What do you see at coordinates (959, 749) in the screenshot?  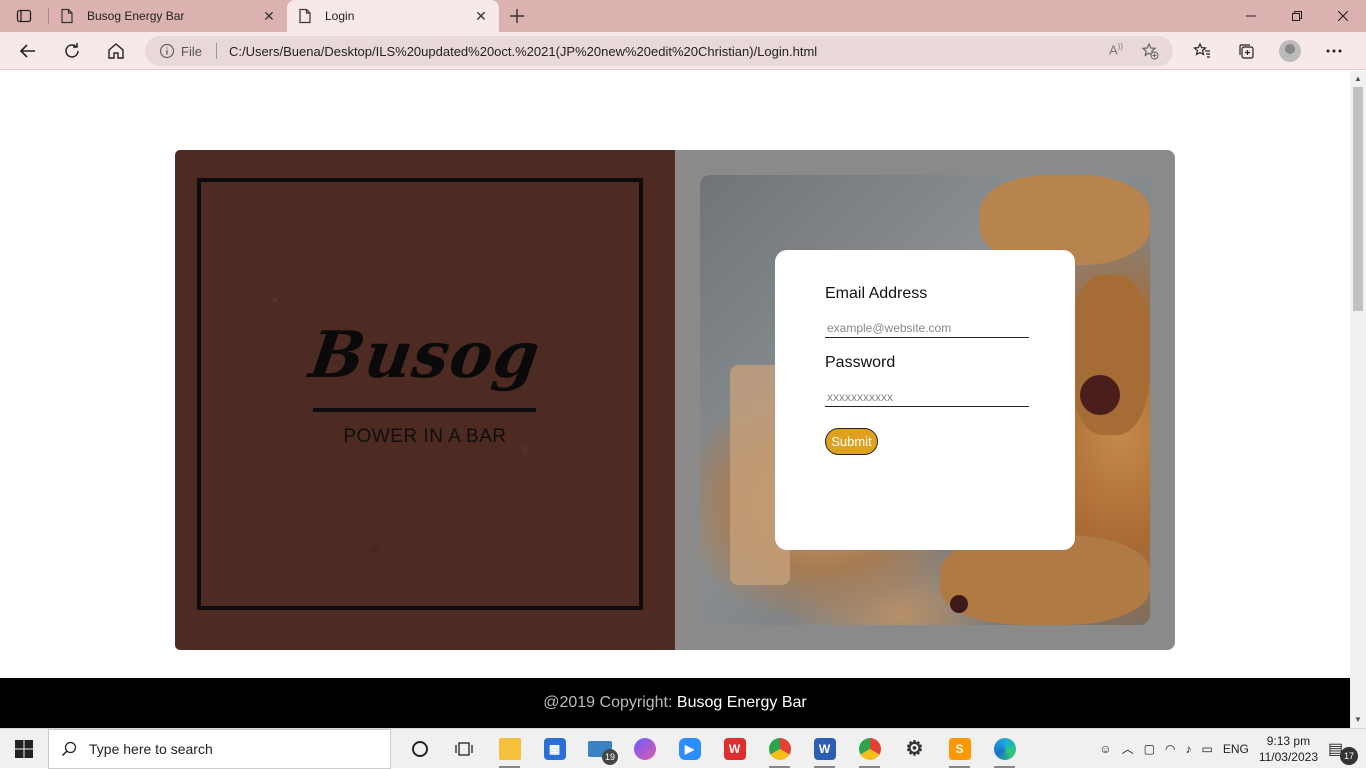 I see `sublime-text-button: S` at bounding box center [959, 749].